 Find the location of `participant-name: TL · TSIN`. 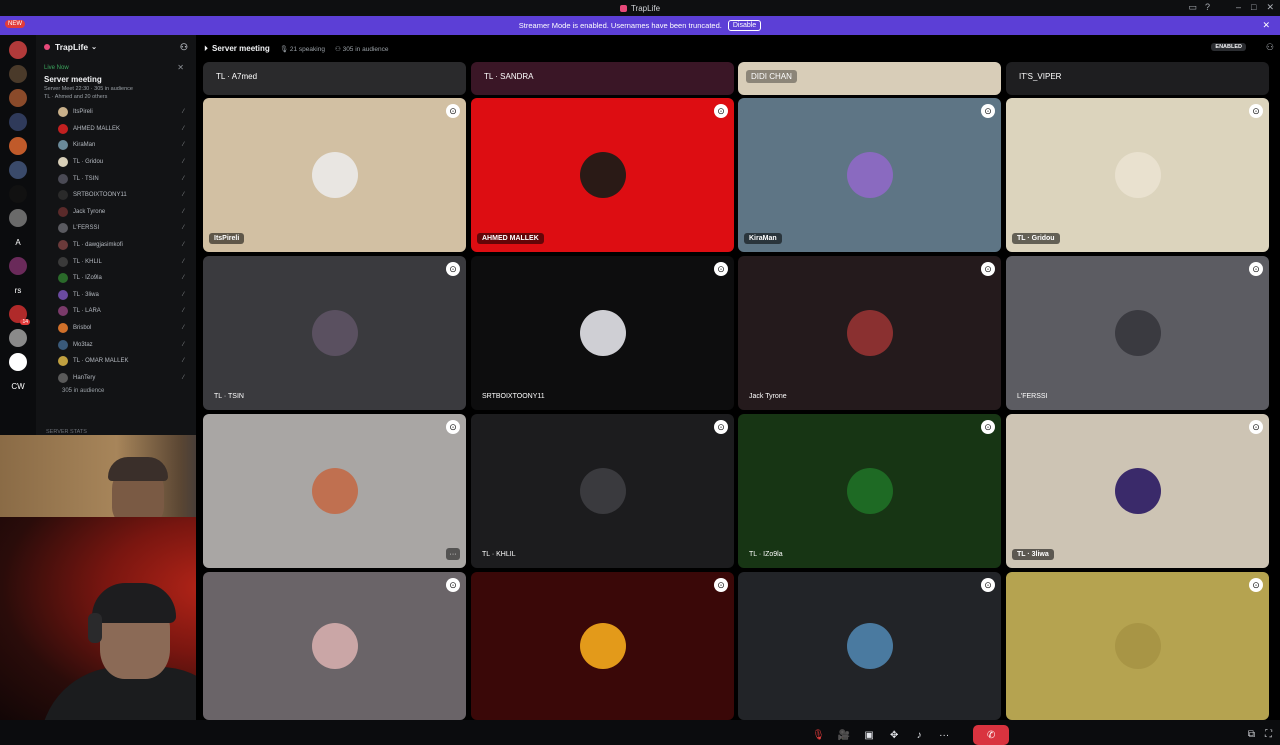

participant-name: TL · TSIN is located at coordinates (229, 396).